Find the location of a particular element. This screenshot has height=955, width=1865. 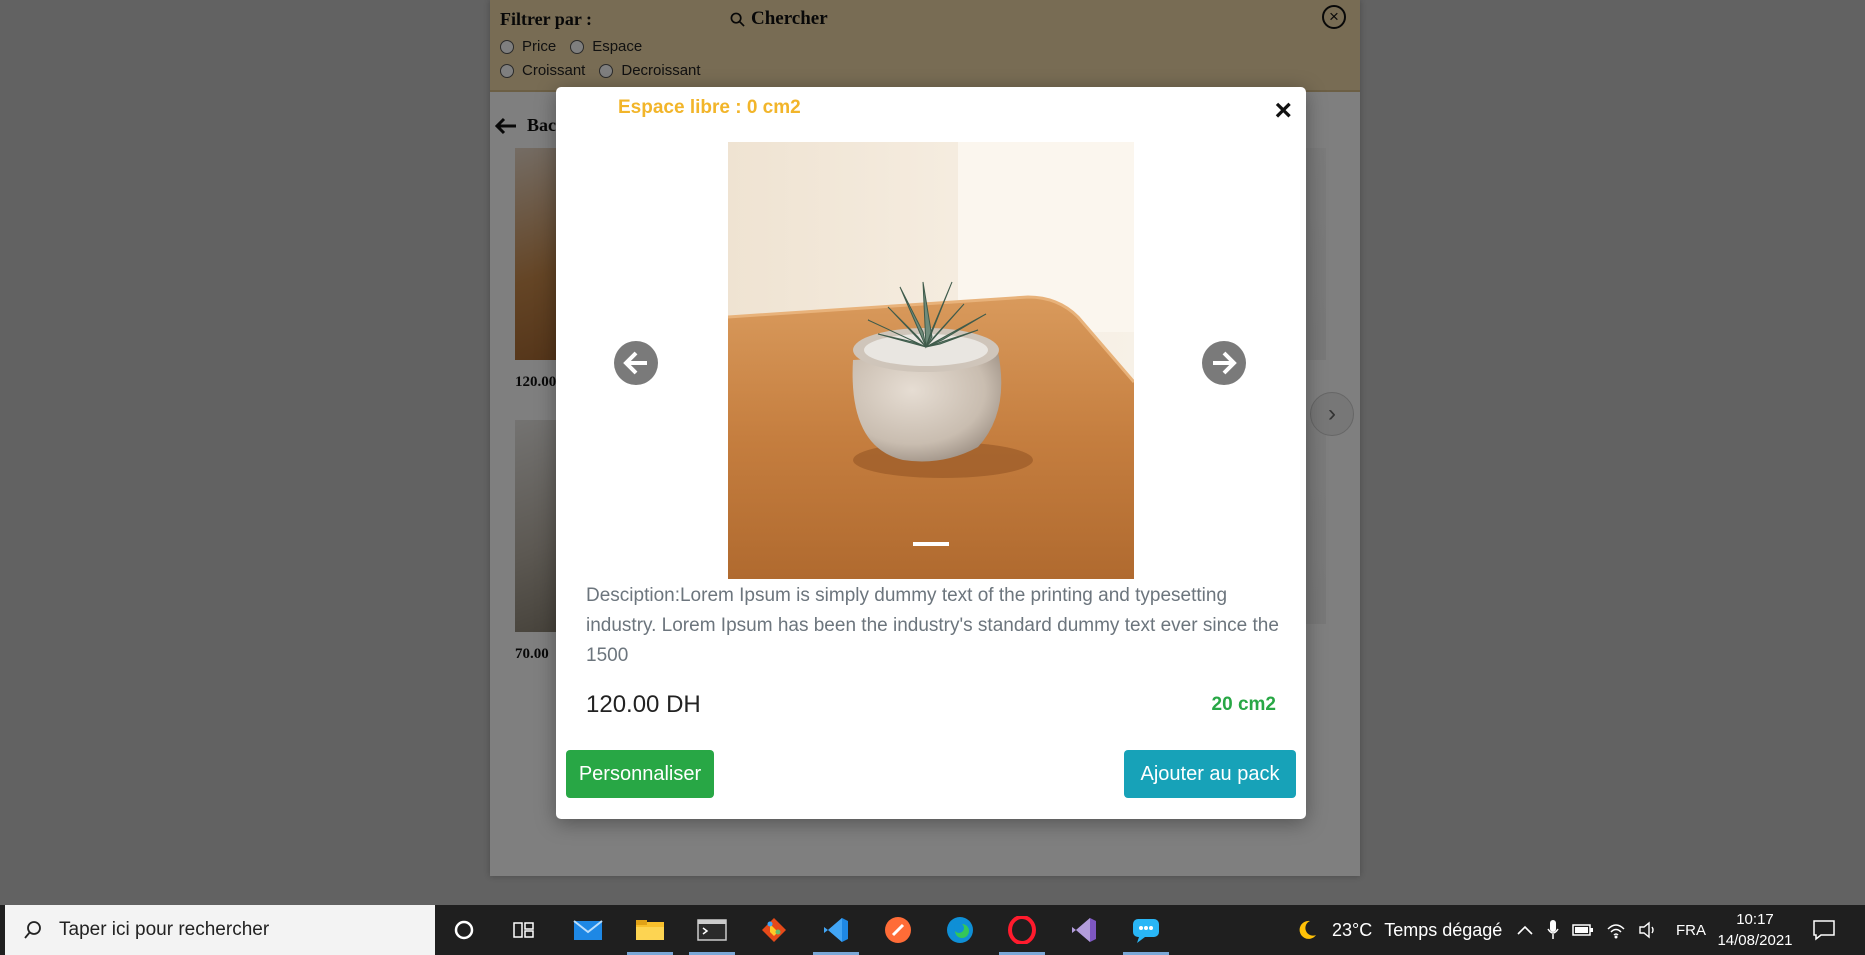

clock: 10:17 14/08/2021 is located at coordinates (1755, 930).